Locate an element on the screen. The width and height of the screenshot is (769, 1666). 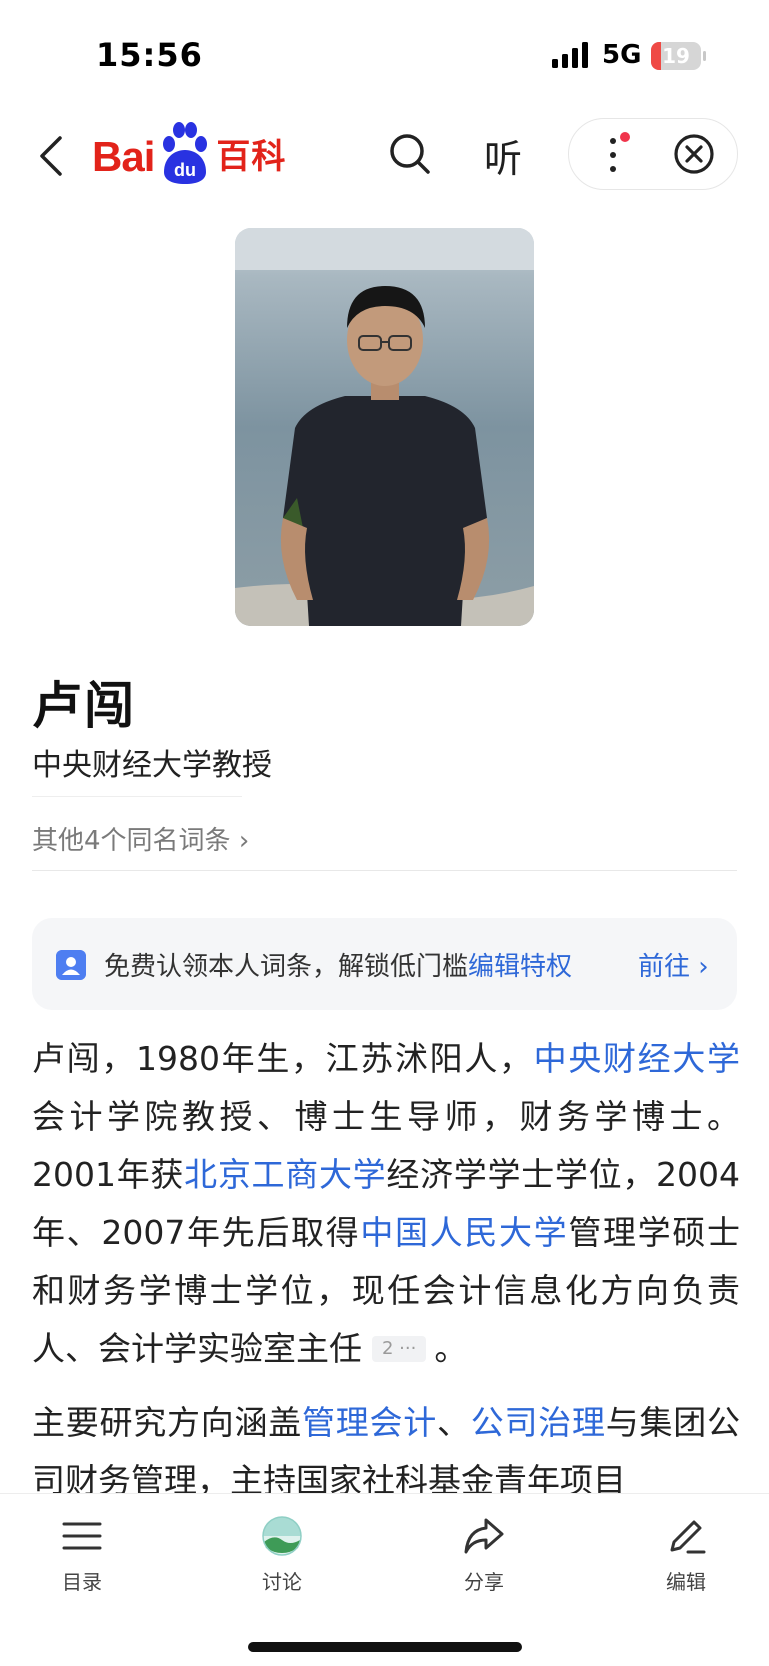
toolbar-contents-button: 目录 is located at coordinates (82, 1553).